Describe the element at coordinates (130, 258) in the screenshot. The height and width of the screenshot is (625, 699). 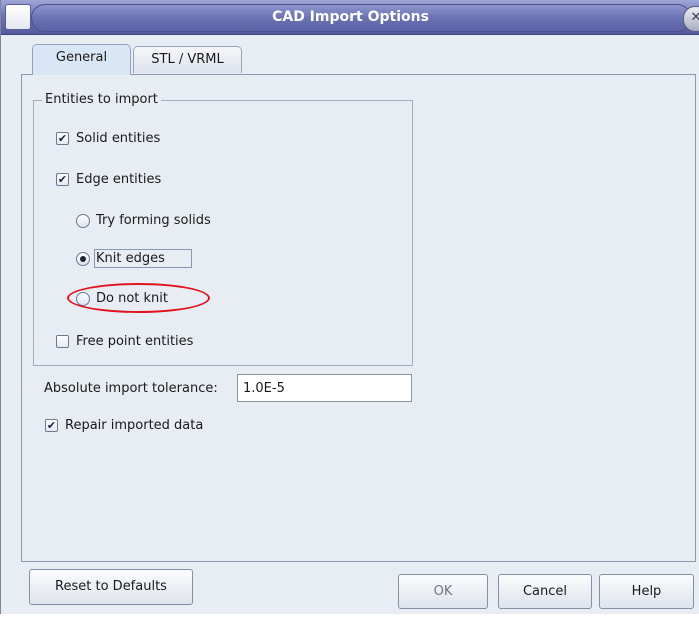
I see `knit-edges-label: Knit edges` at that location.